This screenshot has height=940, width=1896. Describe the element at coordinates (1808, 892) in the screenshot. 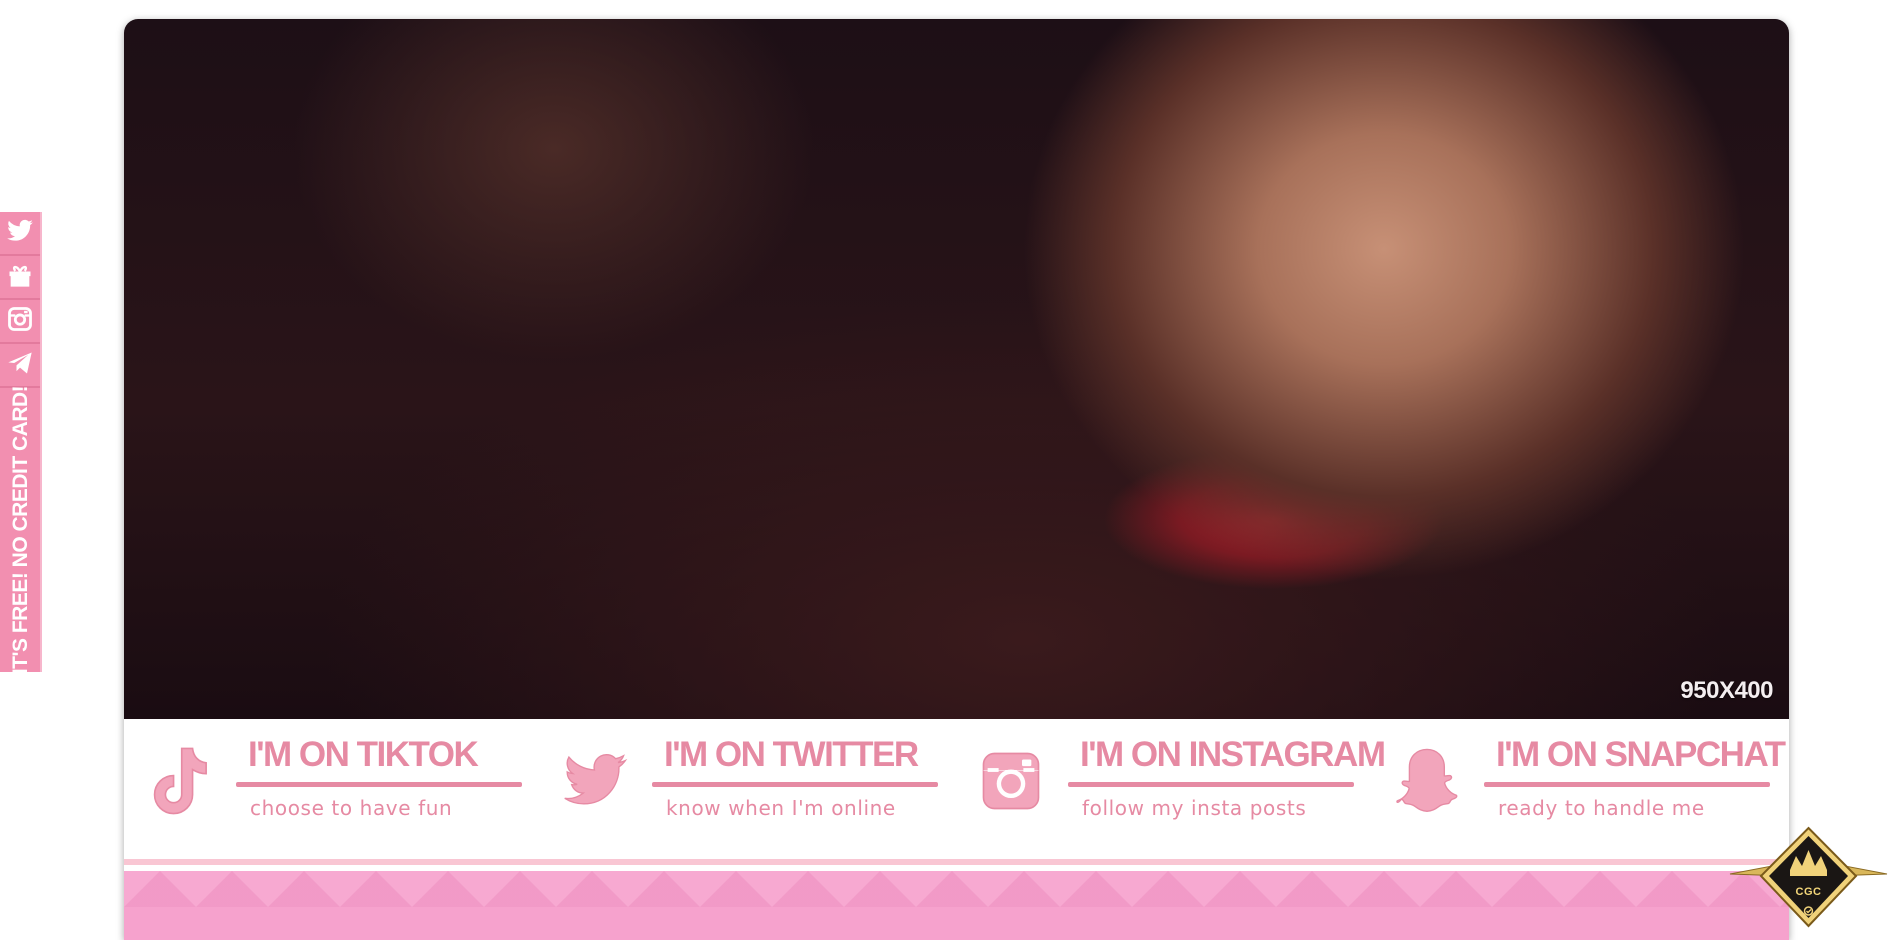

I see `badge-label: CGC` at that location.